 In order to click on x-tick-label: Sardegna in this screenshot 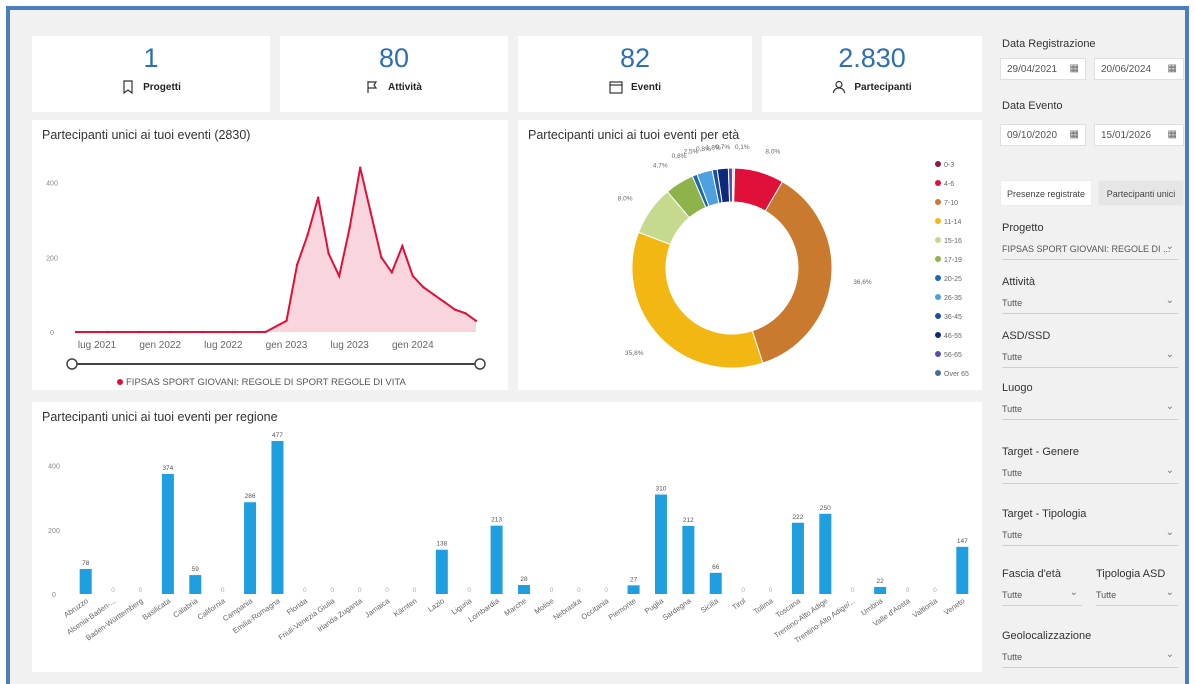, I will do `click(677, 609)`.